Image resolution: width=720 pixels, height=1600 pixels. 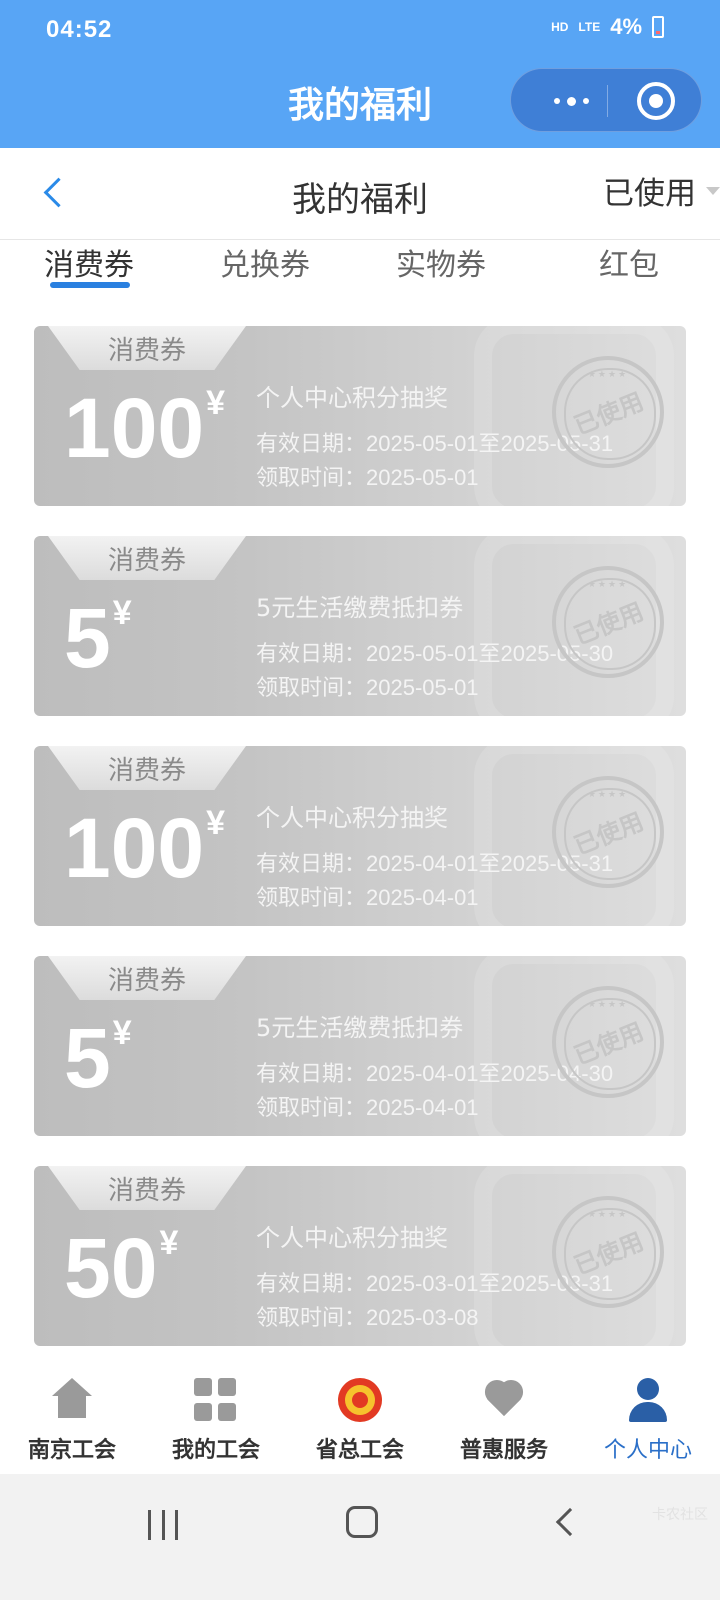 I want to click on bottom-navigation: 南京工会 我的工会 省总工会 普惠服务 个人中心, so click(x=360, y=1420).